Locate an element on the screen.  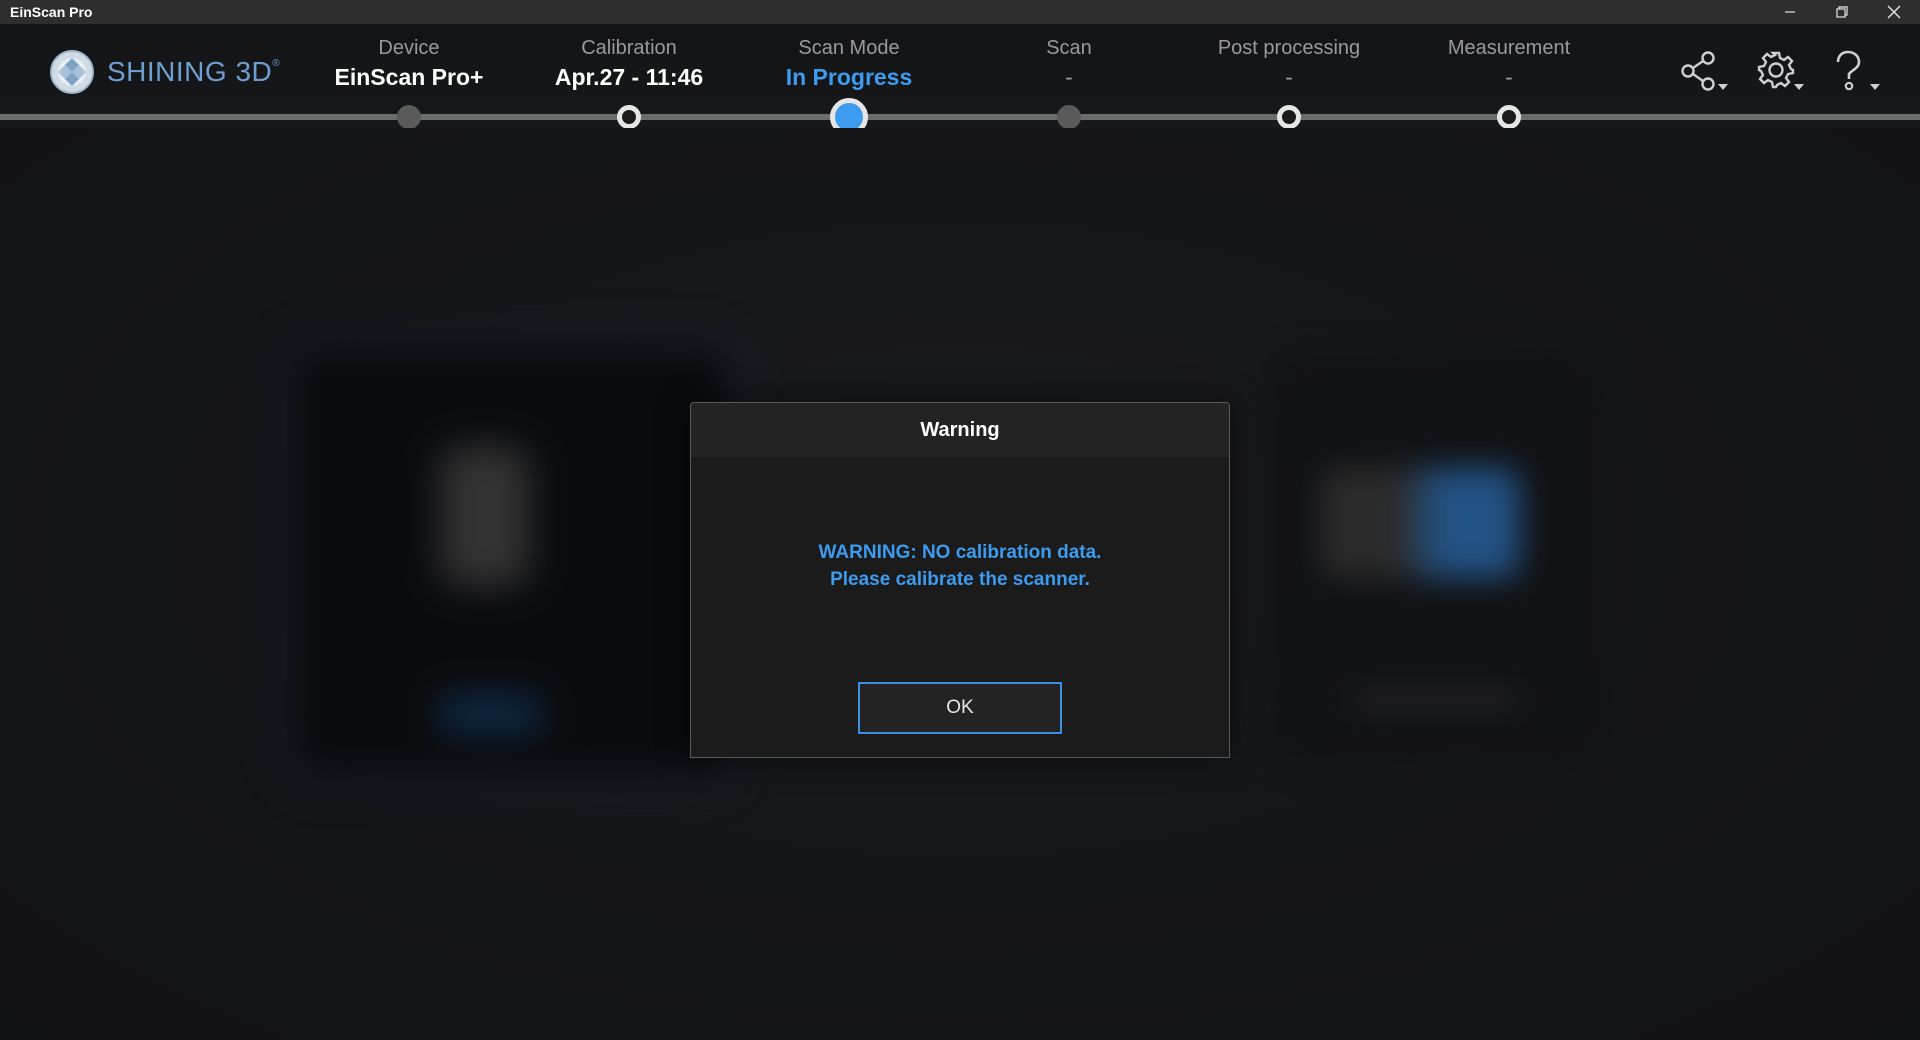
globe-logo-icon is located at coordinates (72, 72).